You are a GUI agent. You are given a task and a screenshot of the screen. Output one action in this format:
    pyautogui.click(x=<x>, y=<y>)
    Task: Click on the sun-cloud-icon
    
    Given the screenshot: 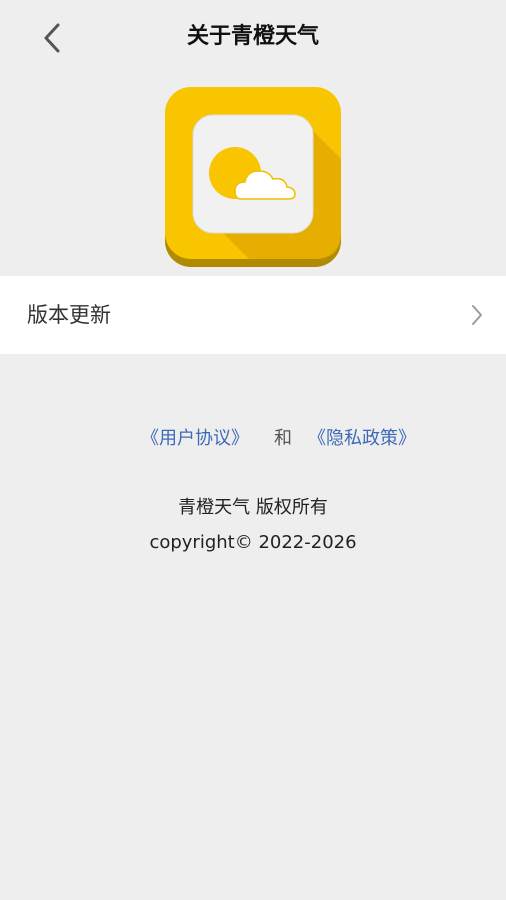 What is the action you would take?
    pyautogui.click(x=253, y=177)
    